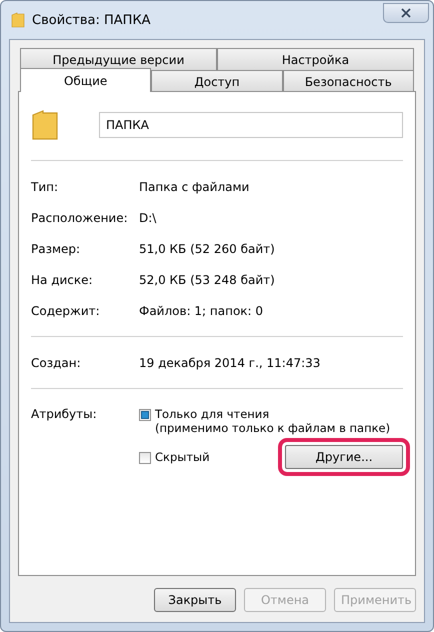  What do you see at coordinates (207, 249) in the screenshot?
I see `property-value: 51,0 КБ (52 260 байт)` at bounding box center [207, 249].